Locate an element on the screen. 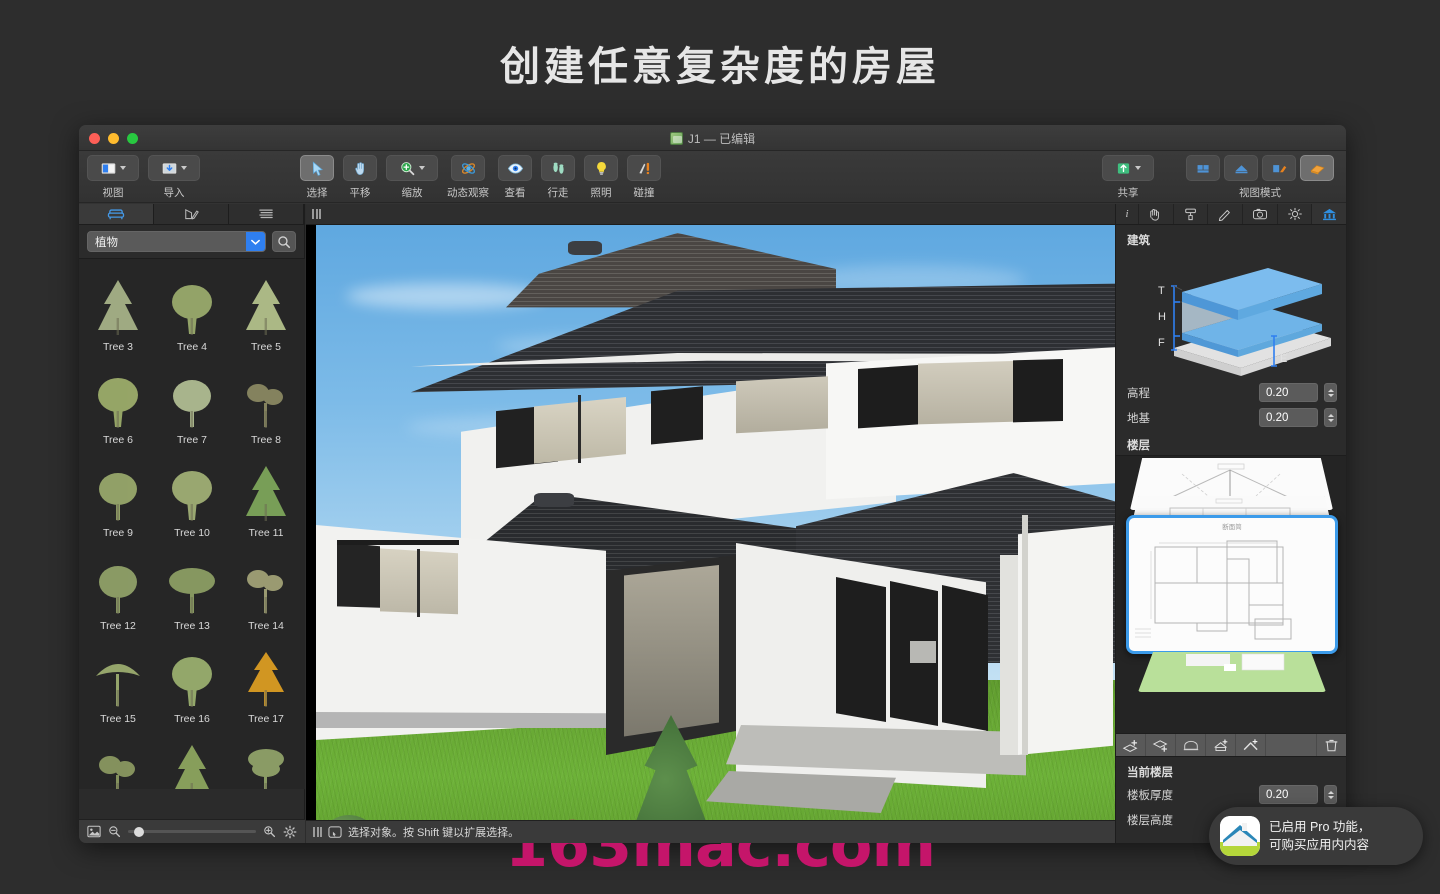 This screenshot has height=894, width=1440. import-button is located at coordinates (174, 168).